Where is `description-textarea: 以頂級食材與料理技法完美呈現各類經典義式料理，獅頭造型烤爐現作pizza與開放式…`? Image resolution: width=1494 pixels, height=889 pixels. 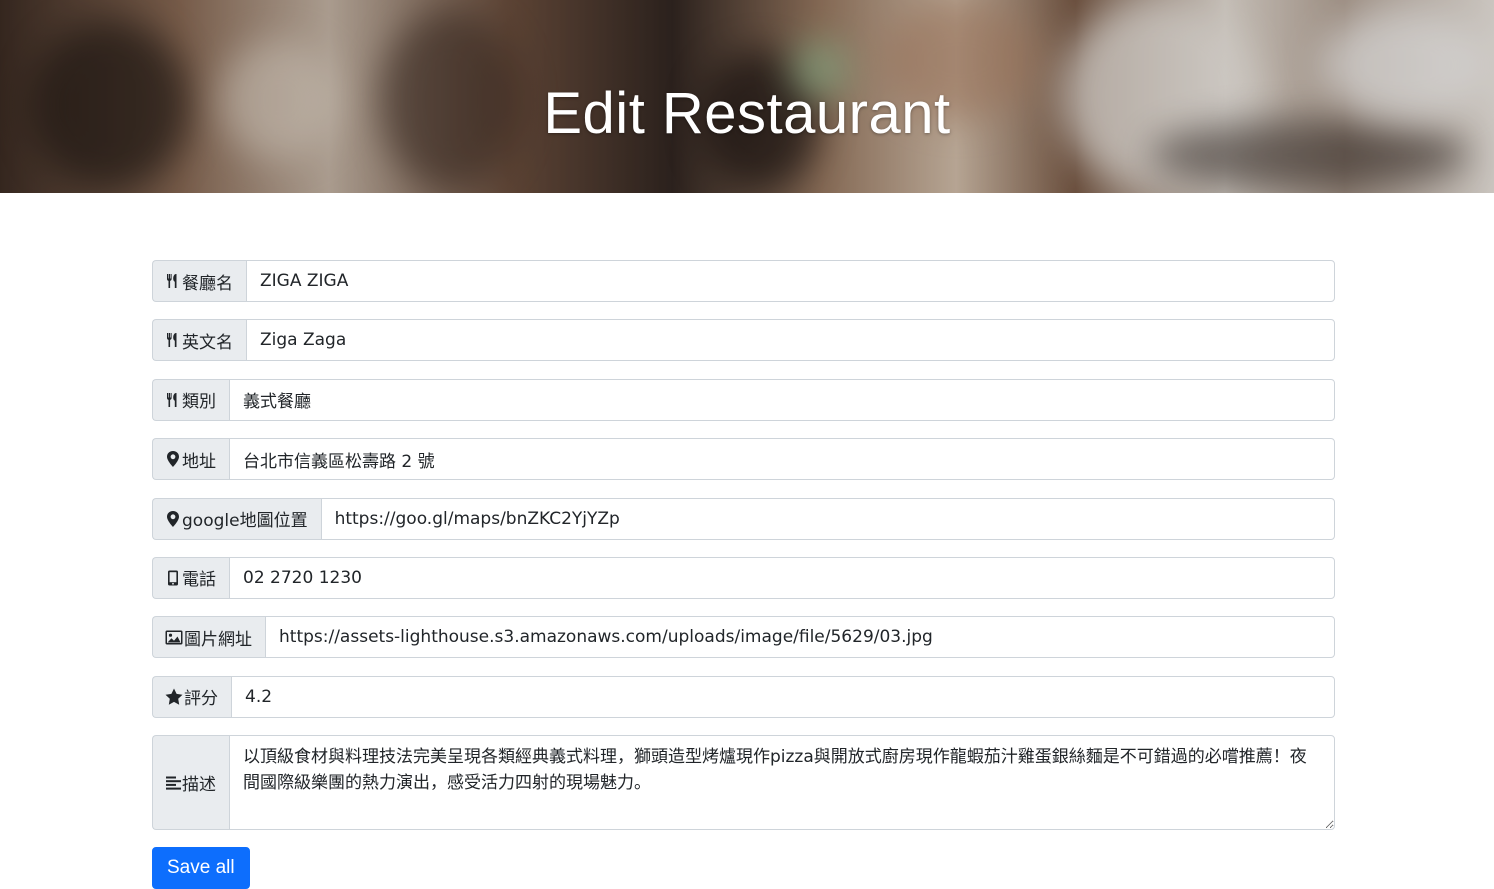
description-textarea: 以頂級食材與料理技法完美呈現各類經典義式料理，獅頭造型烤爐現作pizza與開放式… is located at coordinates (782, 783).